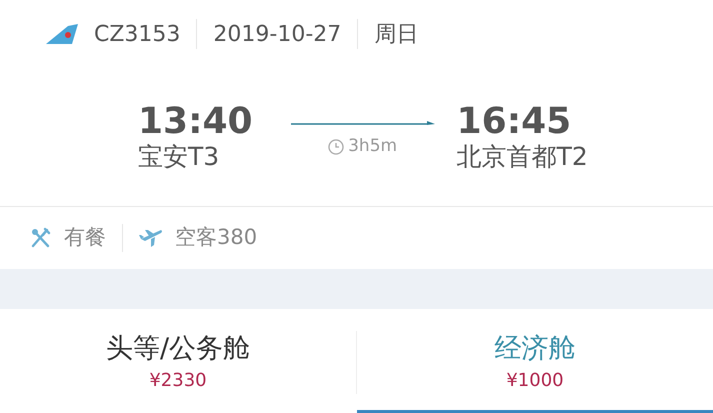  Describe the element at coordinates (41, 238) in the screenshot. I see `utensils-icon` at that location.